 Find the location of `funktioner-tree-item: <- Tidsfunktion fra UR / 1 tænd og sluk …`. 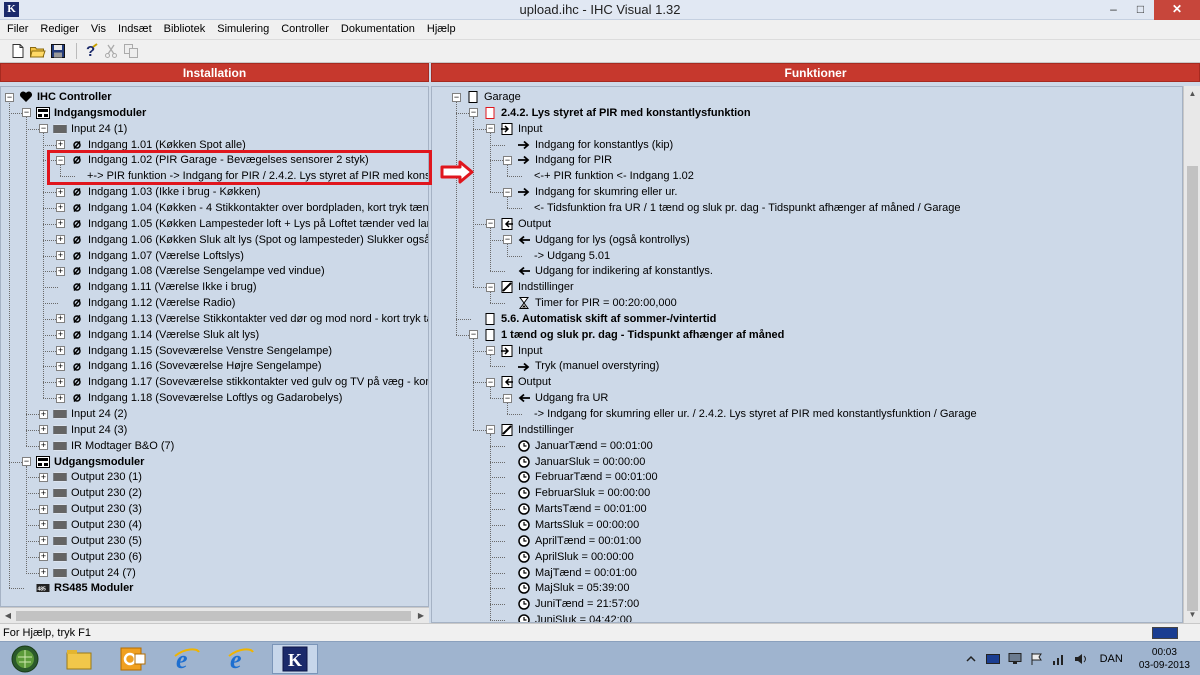

funktioner-tree-item: <- Tidsfunktion fra UR / 1 tænd og sluk … is located at coordinates (747, 208).